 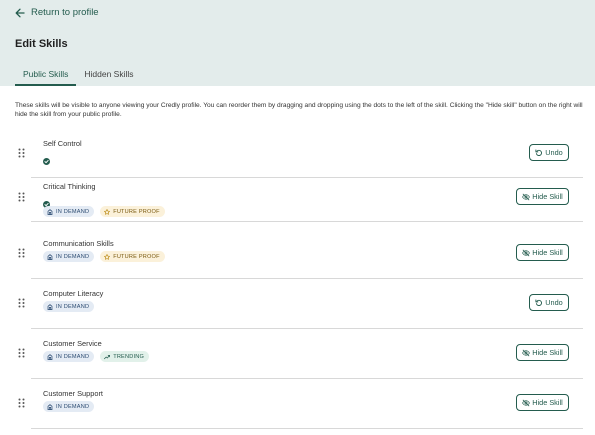 What do you see at coordinates (96, 356) in the screenshot?
I see `skill-badges: IN DEMAND TRENDING` at bounding box center [96, 356].